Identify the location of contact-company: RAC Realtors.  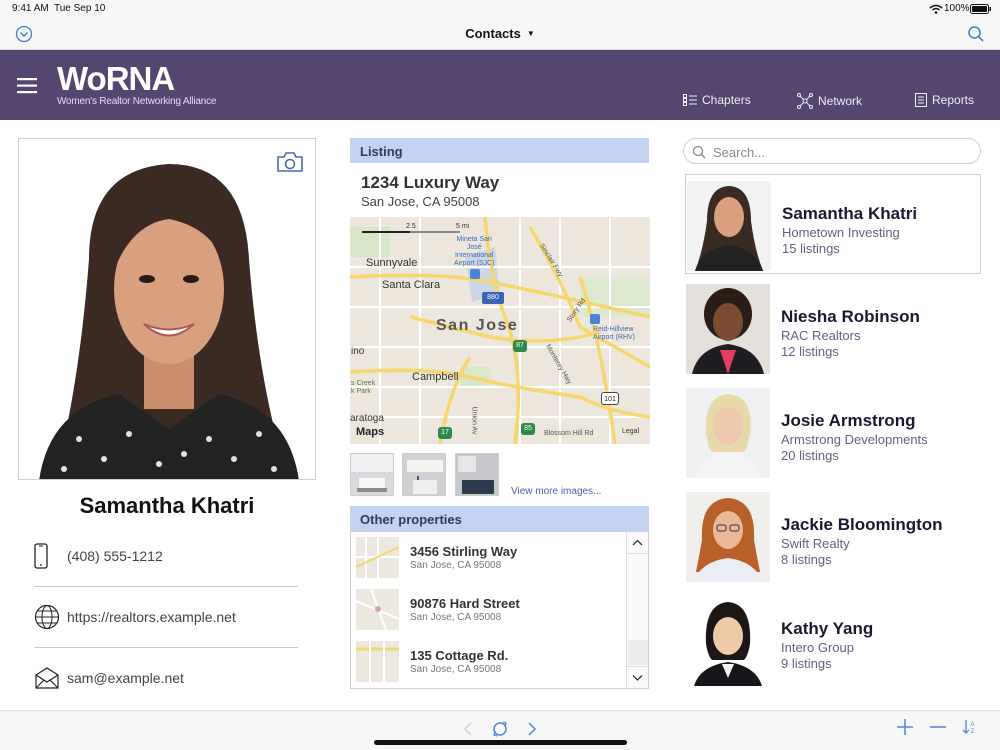
(821, 335).